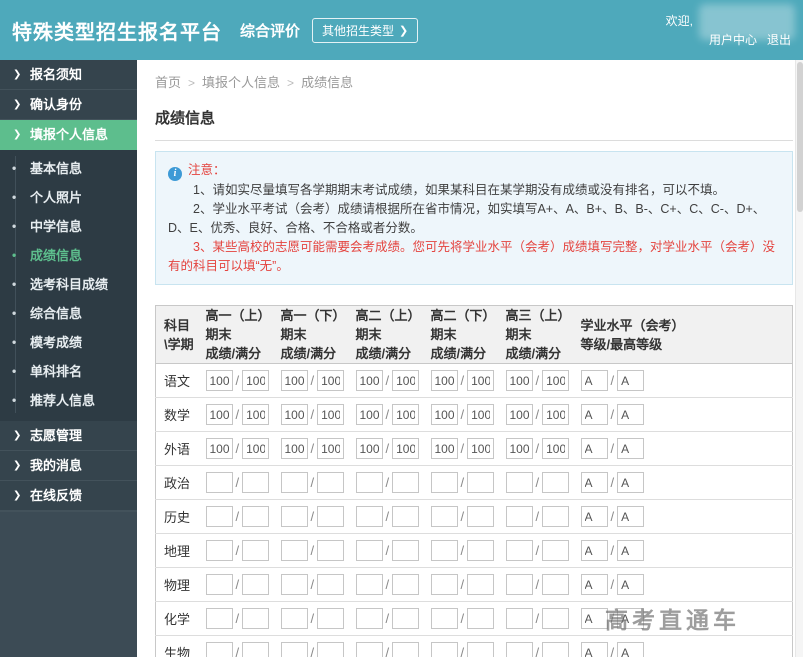  I want to click on sidebar-item-0: ❯ 报名须知, so click(68, 75).